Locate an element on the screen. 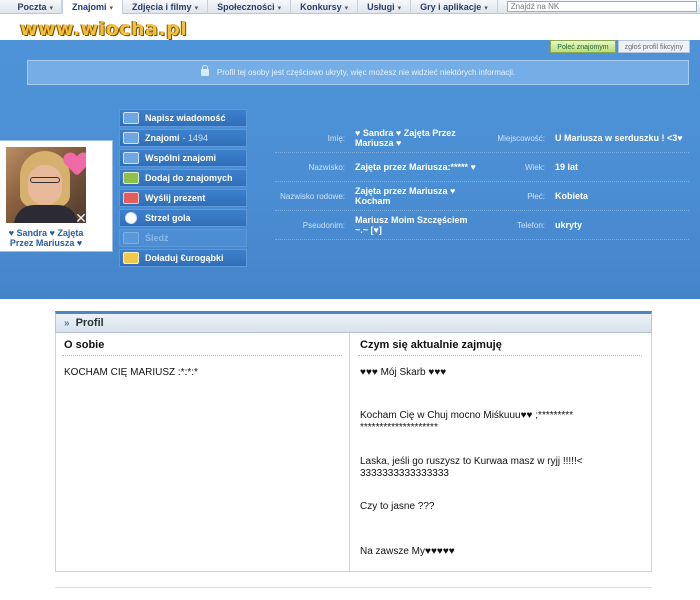 Image resolution: width=700 pixels, height=600 pixels. add-friend-button: Dodaj do znajomych is located at coordinates (183, 178).